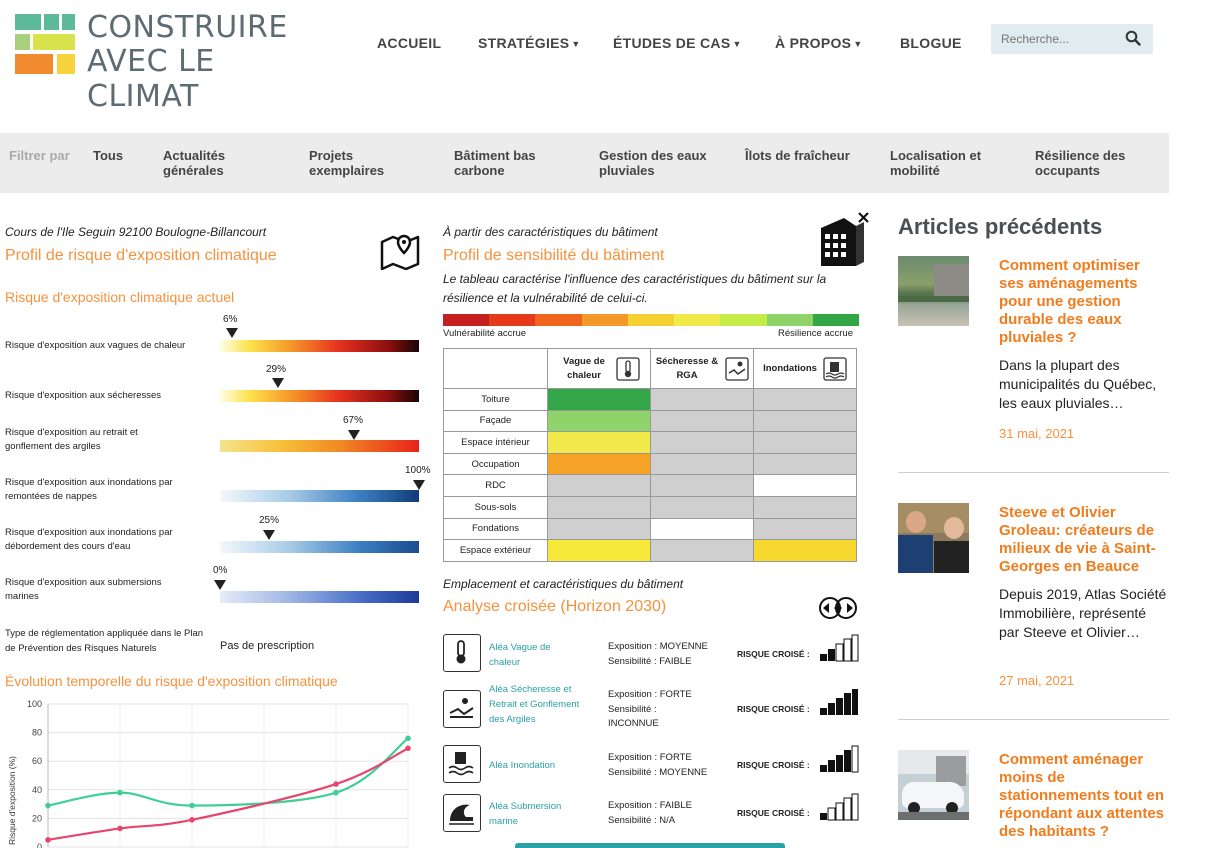 The height and width of the screenshot is (848, 1216). Describe the element at coordinates (39, 845) in the screenshot. I see `y-tick-label: 0` at that location.